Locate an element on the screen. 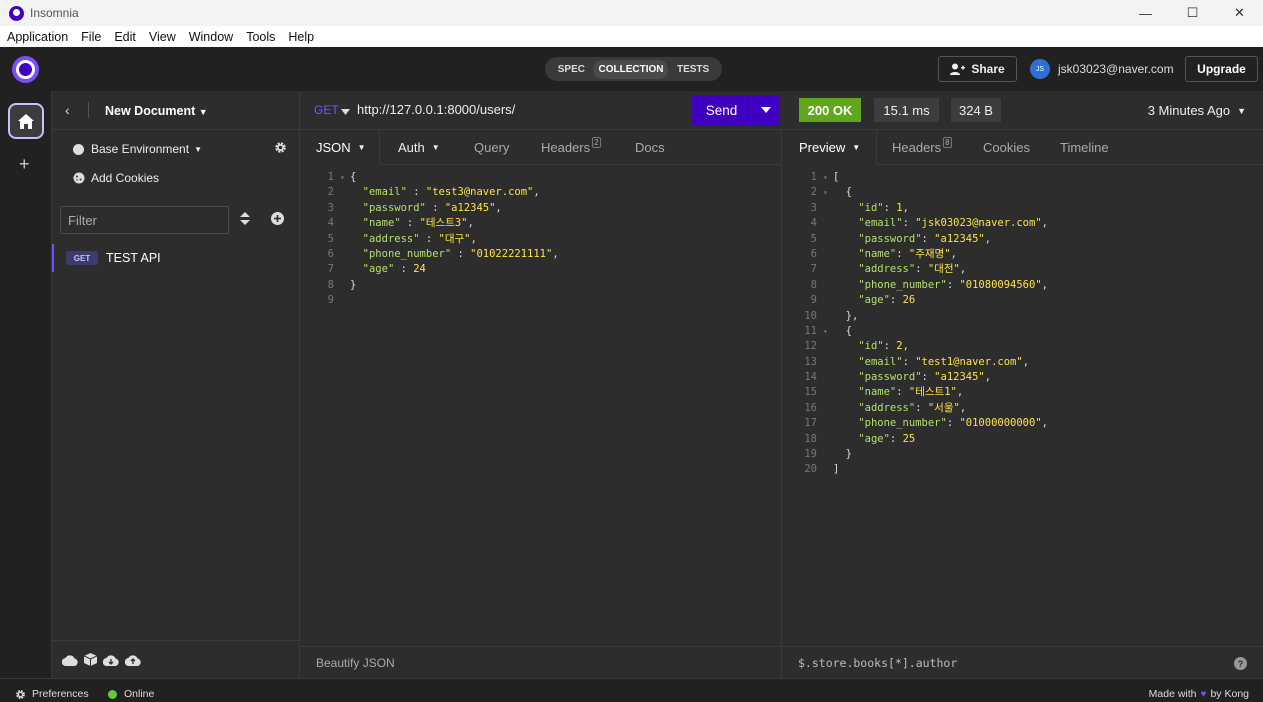 The image size is (1263, 702). add-project-icon: + is located at coordinates (24, 164).